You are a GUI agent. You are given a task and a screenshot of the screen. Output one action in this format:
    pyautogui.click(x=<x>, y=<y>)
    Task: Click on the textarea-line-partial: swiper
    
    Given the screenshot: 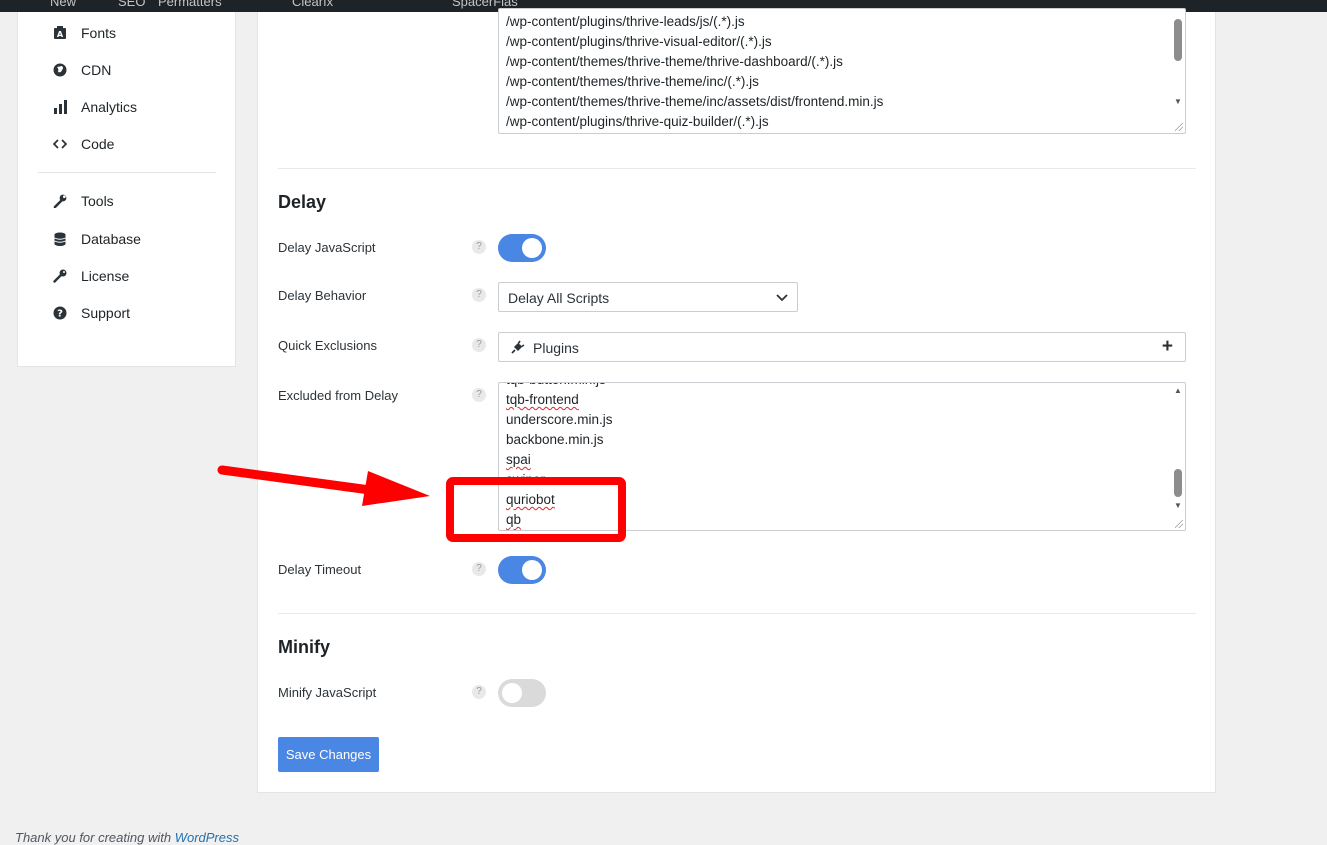 What is the action you would take?
    pyautogui.click(x=525, y=475)
    